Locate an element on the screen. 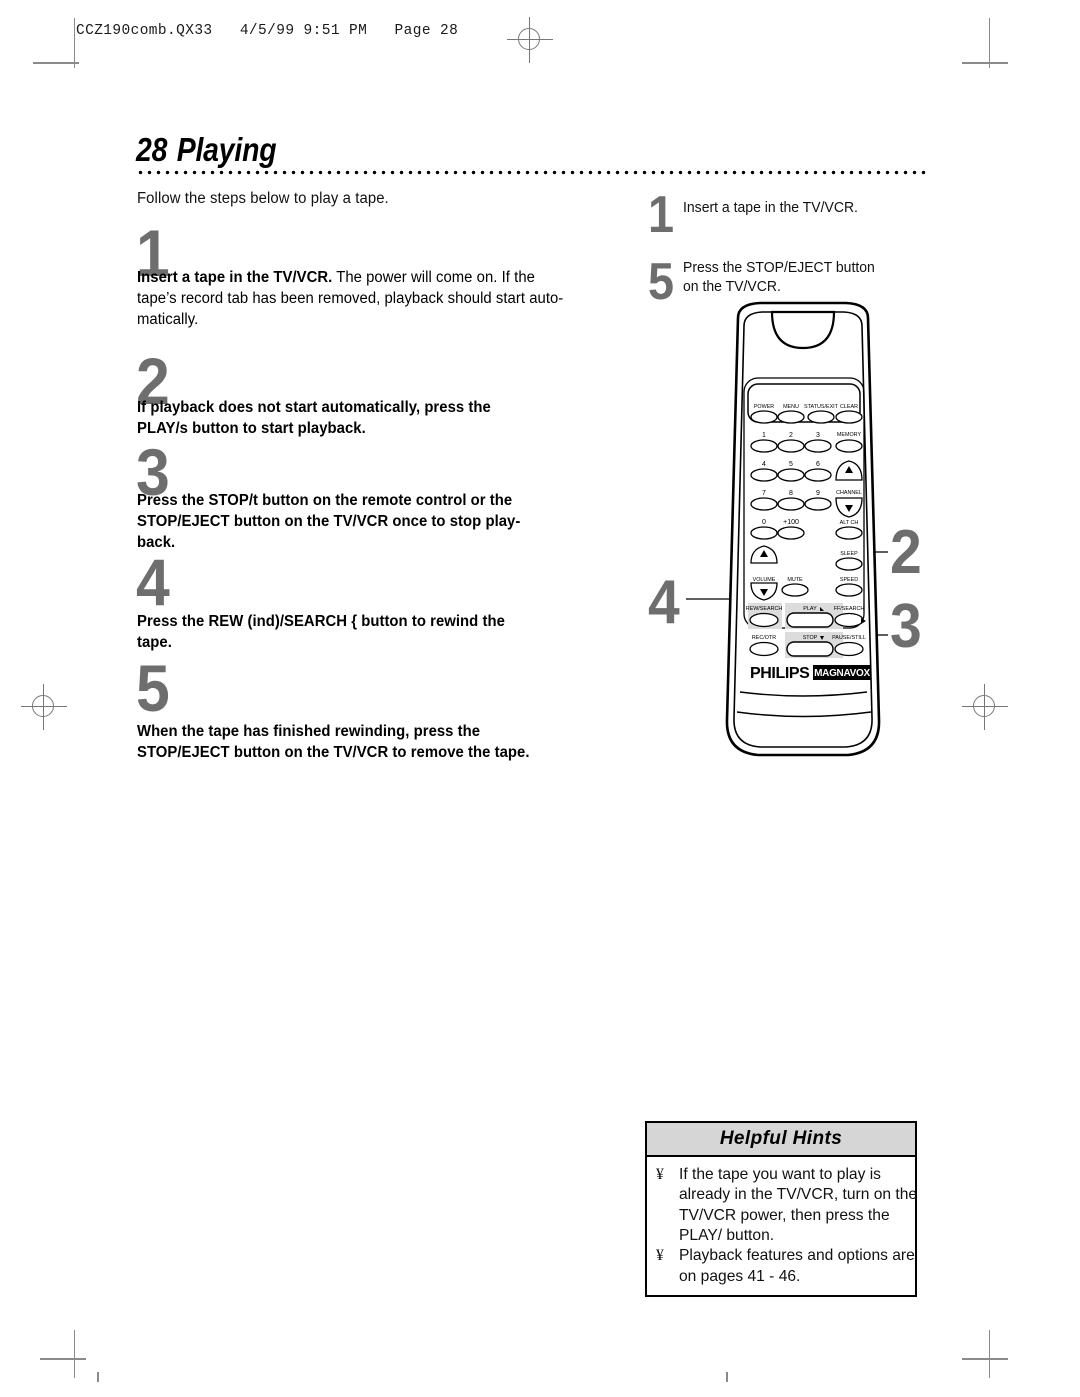 The width and height of the screenshot is (1080, 1397). trim-mark-top-right is located at coordinates (985, 63).